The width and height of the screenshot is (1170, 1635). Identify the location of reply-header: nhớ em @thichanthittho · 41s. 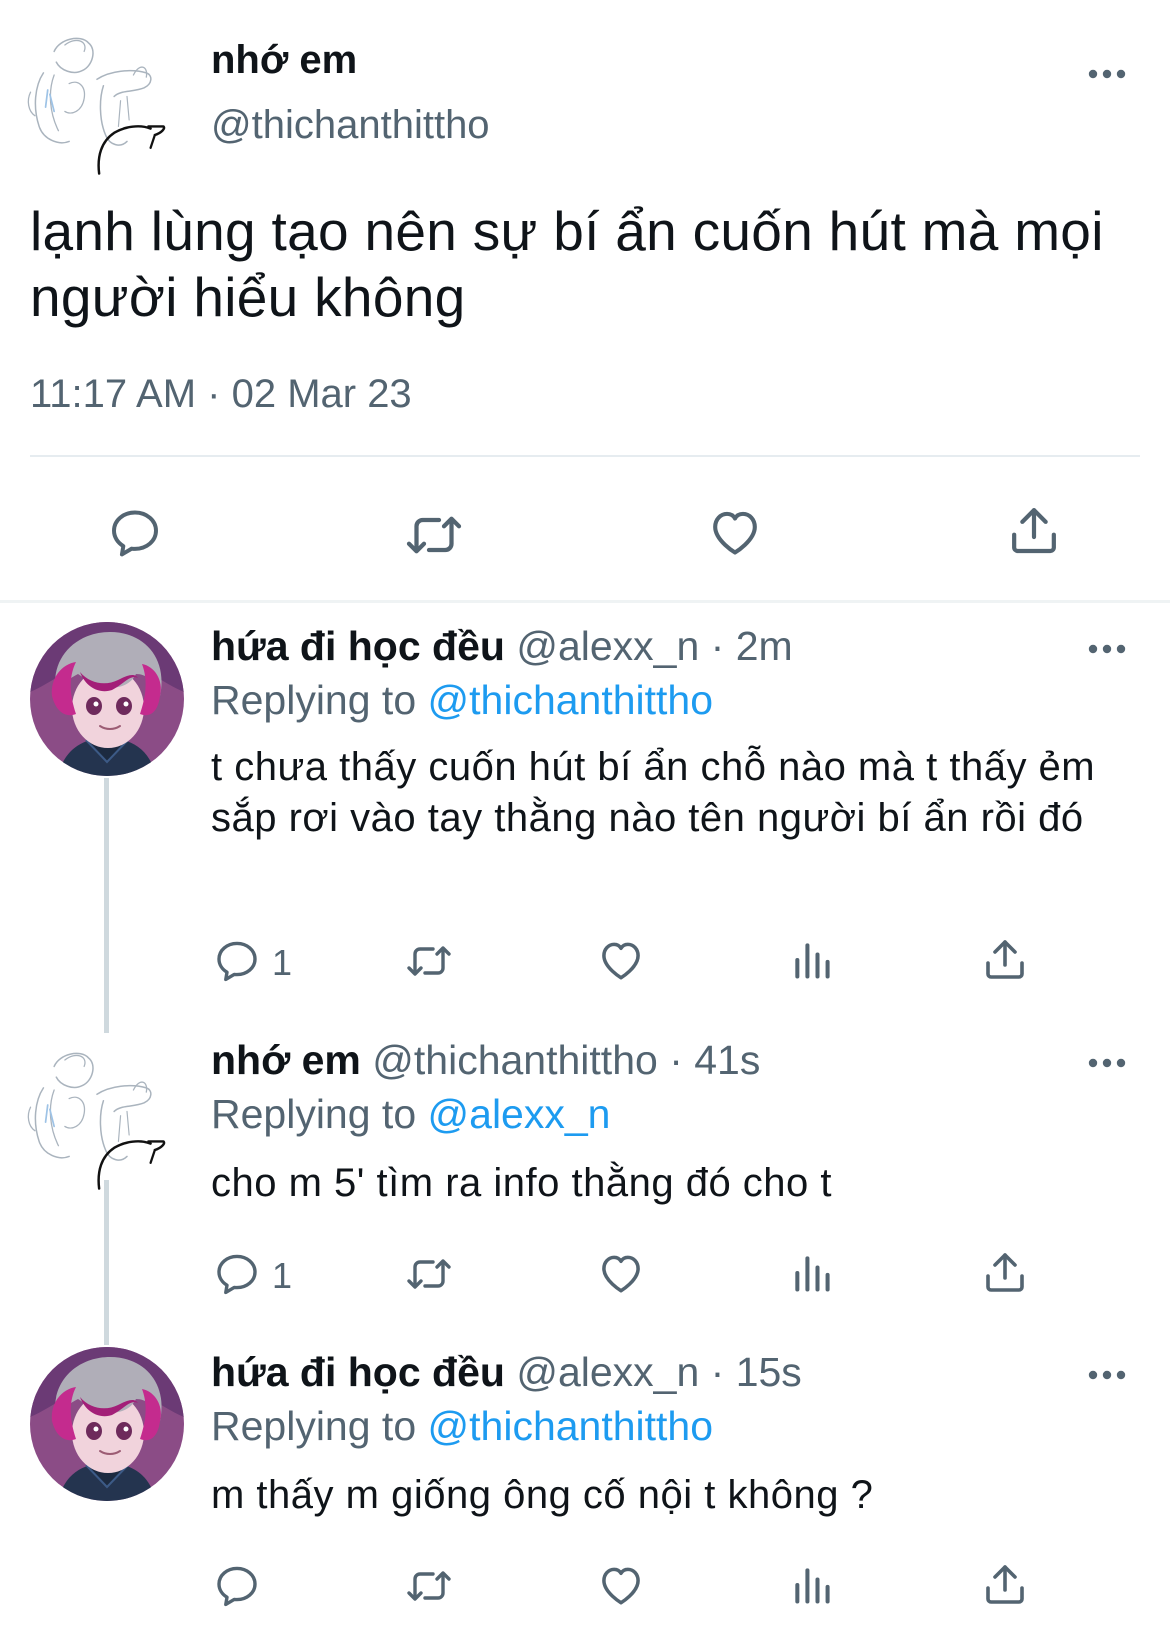
(485, 1060).